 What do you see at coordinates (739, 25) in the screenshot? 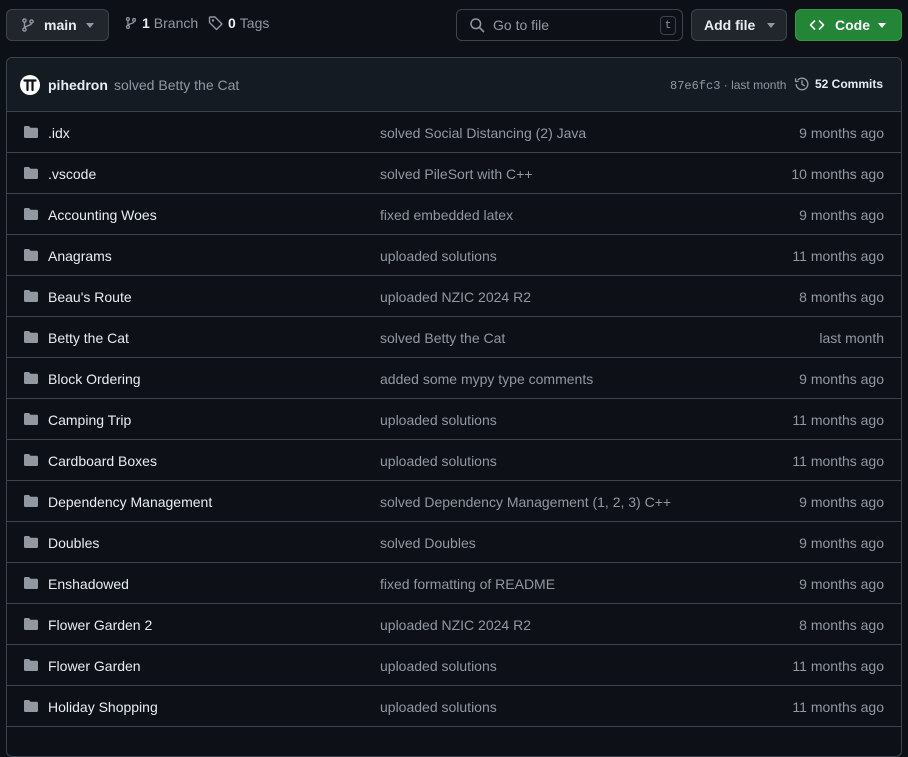
I see `add-file-button: Add file` at bounding box center [739, 25].